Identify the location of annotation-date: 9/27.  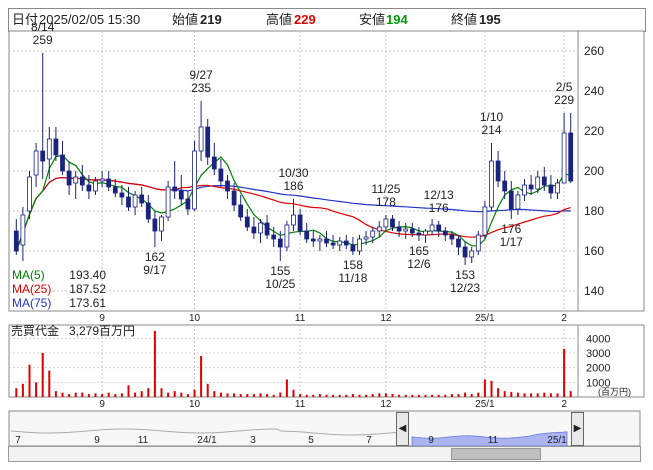
(201, 75).